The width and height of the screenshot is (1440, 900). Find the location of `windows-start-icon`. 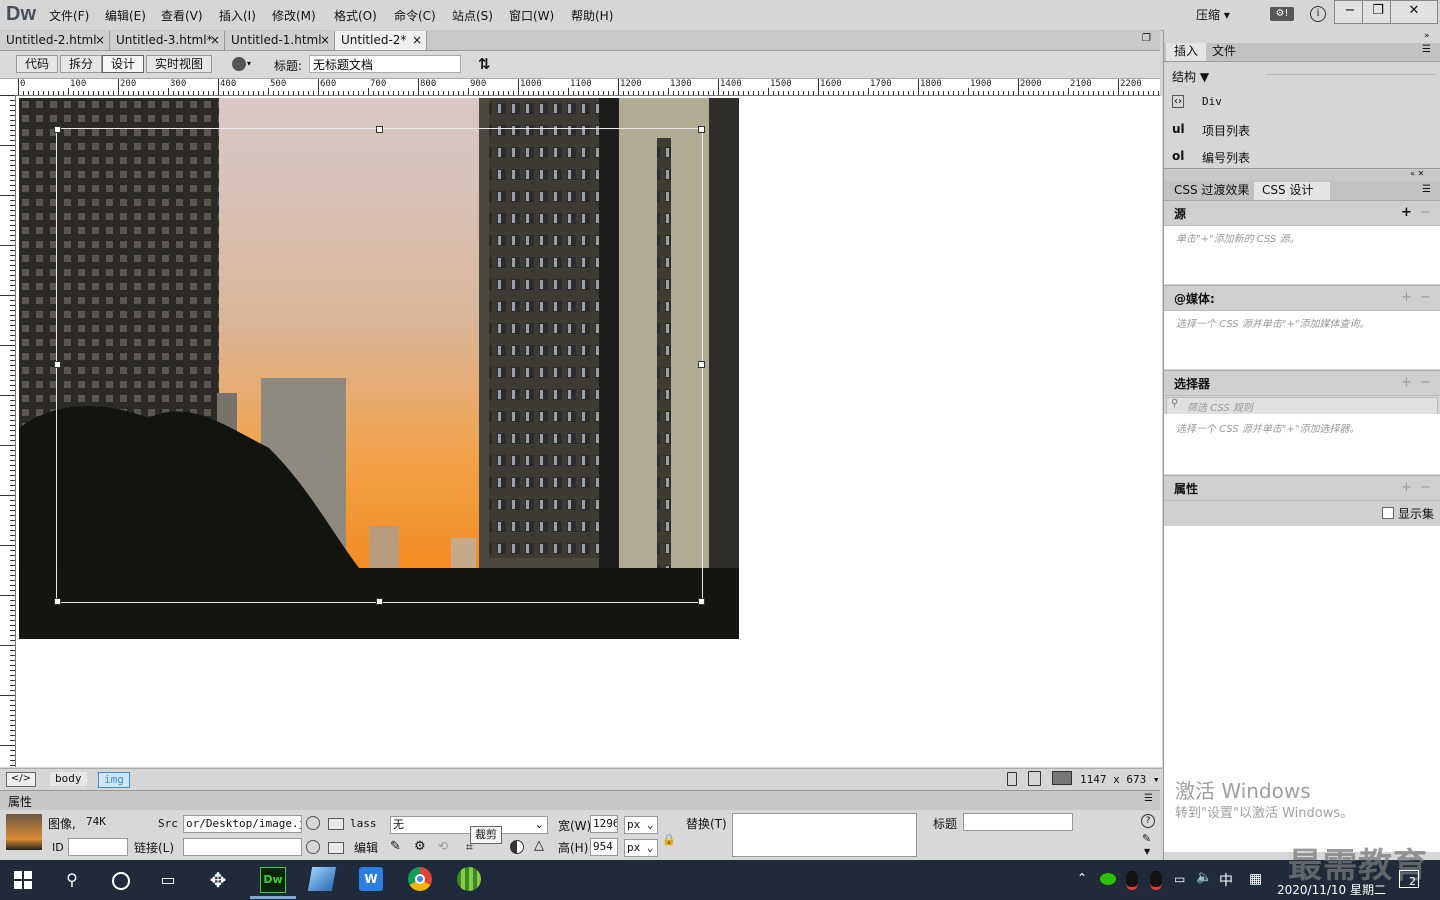

windows-start-icon is located at coordinates (23, 880).